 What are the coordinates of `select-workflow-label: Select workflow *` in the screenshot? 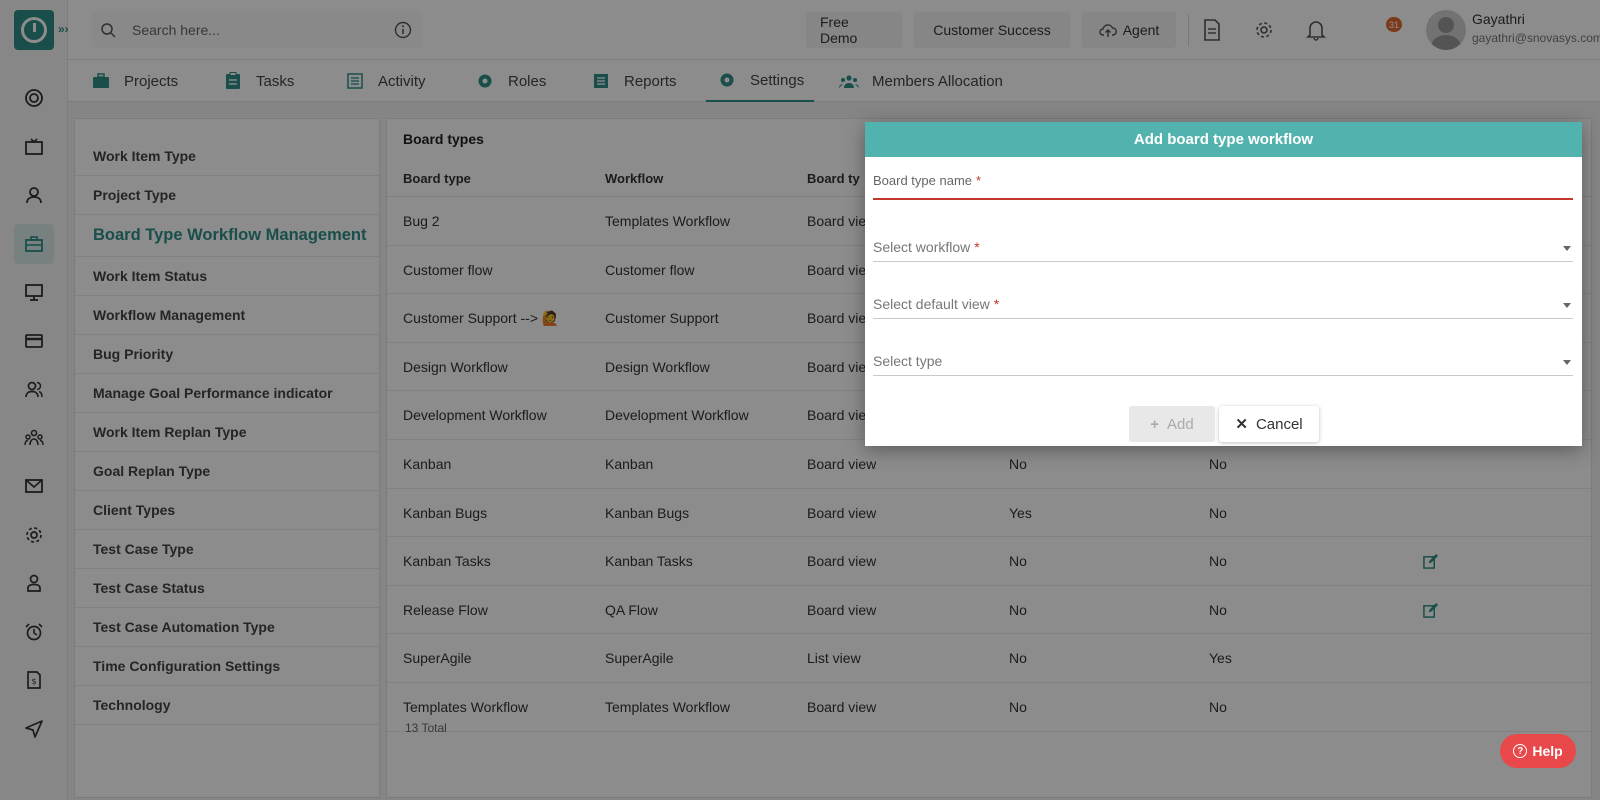 It's located at (926, 247).